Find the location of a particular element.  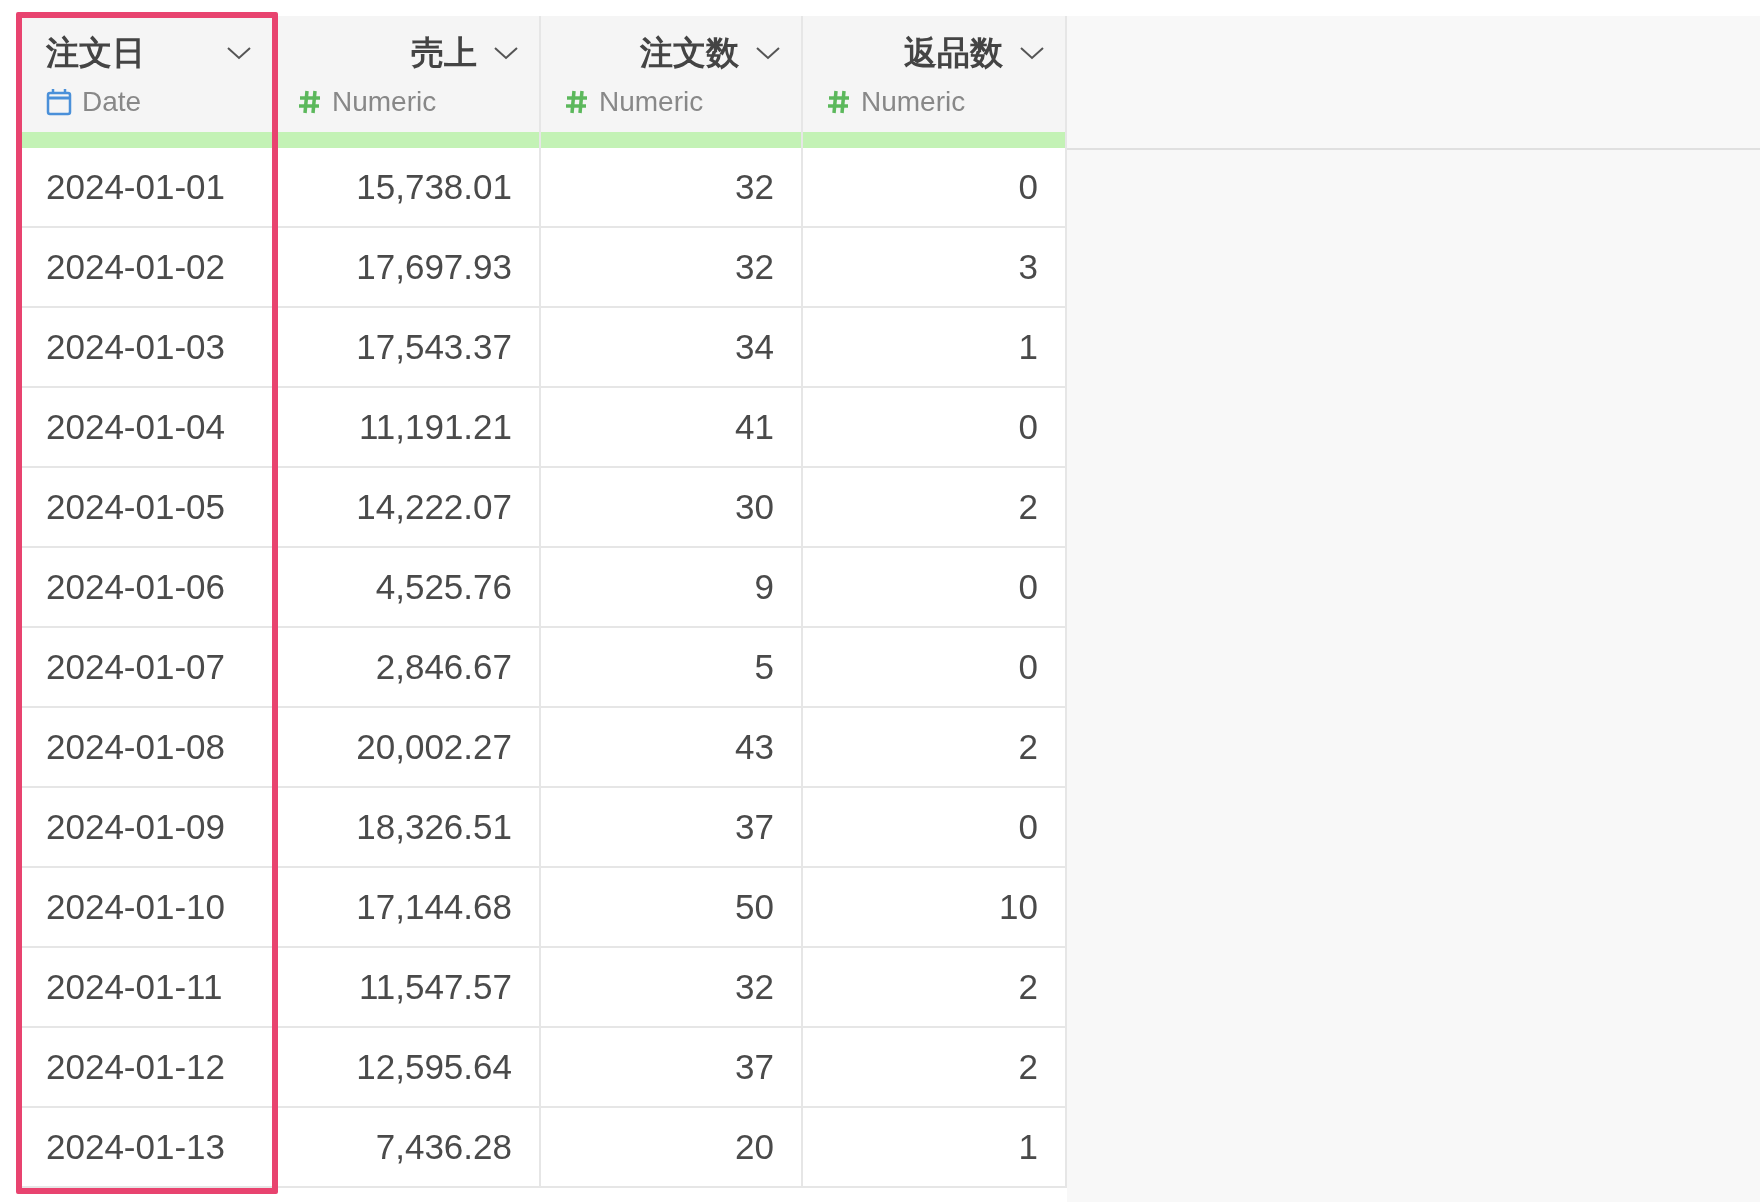

column-title: 注文数 is located at coordinates (689, 52).